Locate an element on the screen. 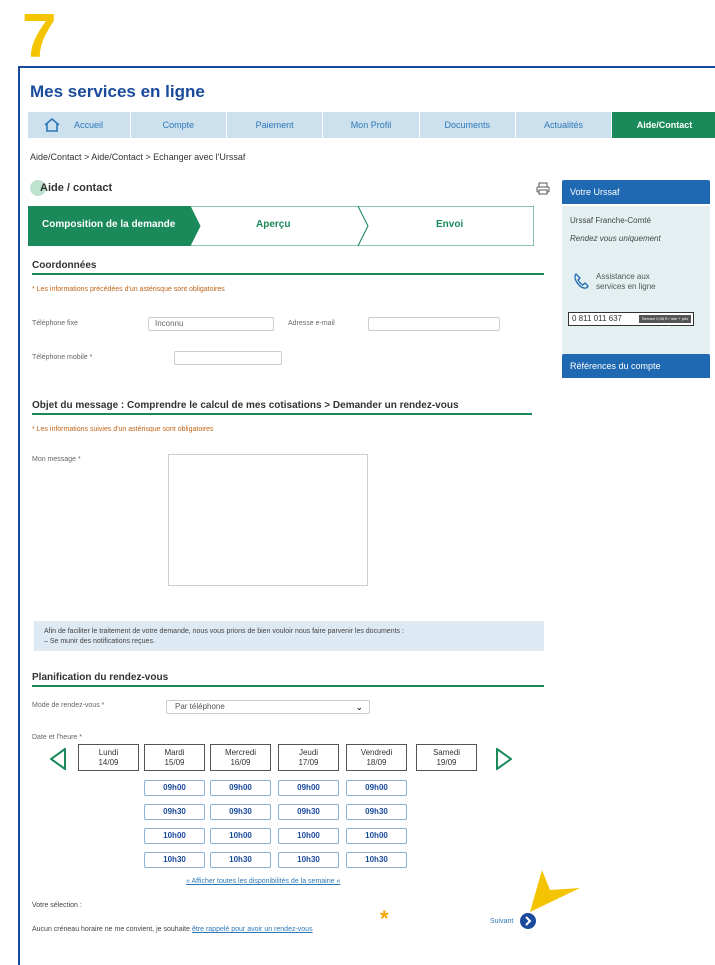 This screenshot has width=715, height=965. step-apercu: Aperçu is located at coordinates (273, 224).